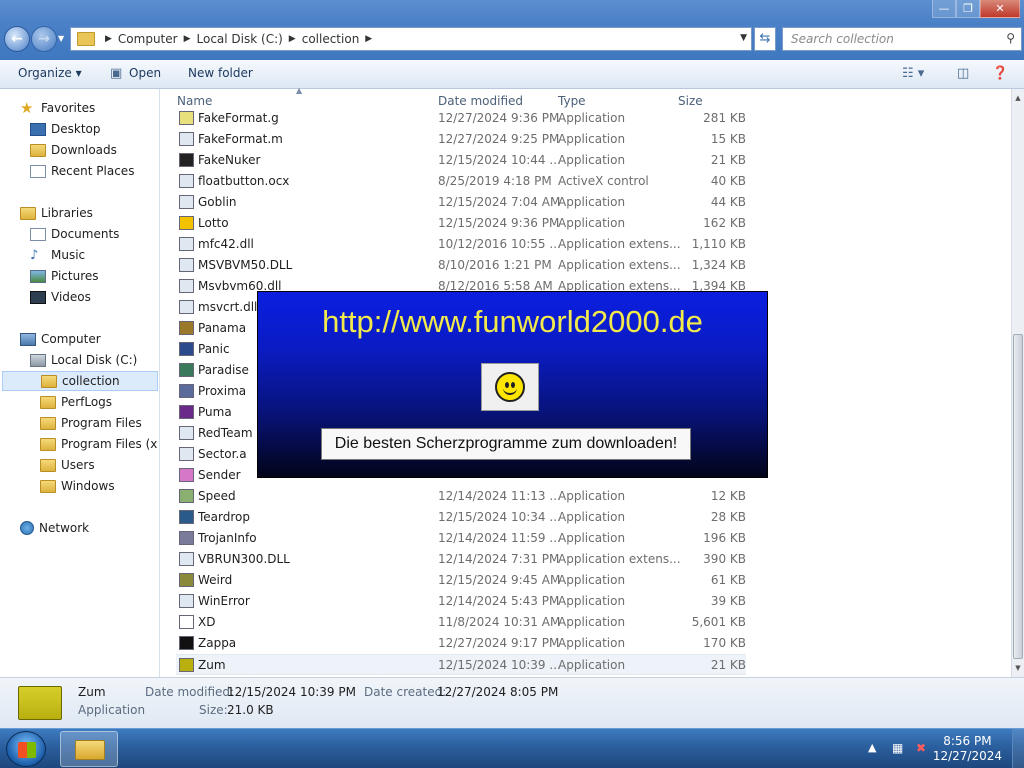 This screenshot has width=1024, height=768. What do you see at coordinates (899, 748) in the screenshot?
I see `network-tray-icon: ▦` at bounding box center [899, 748].